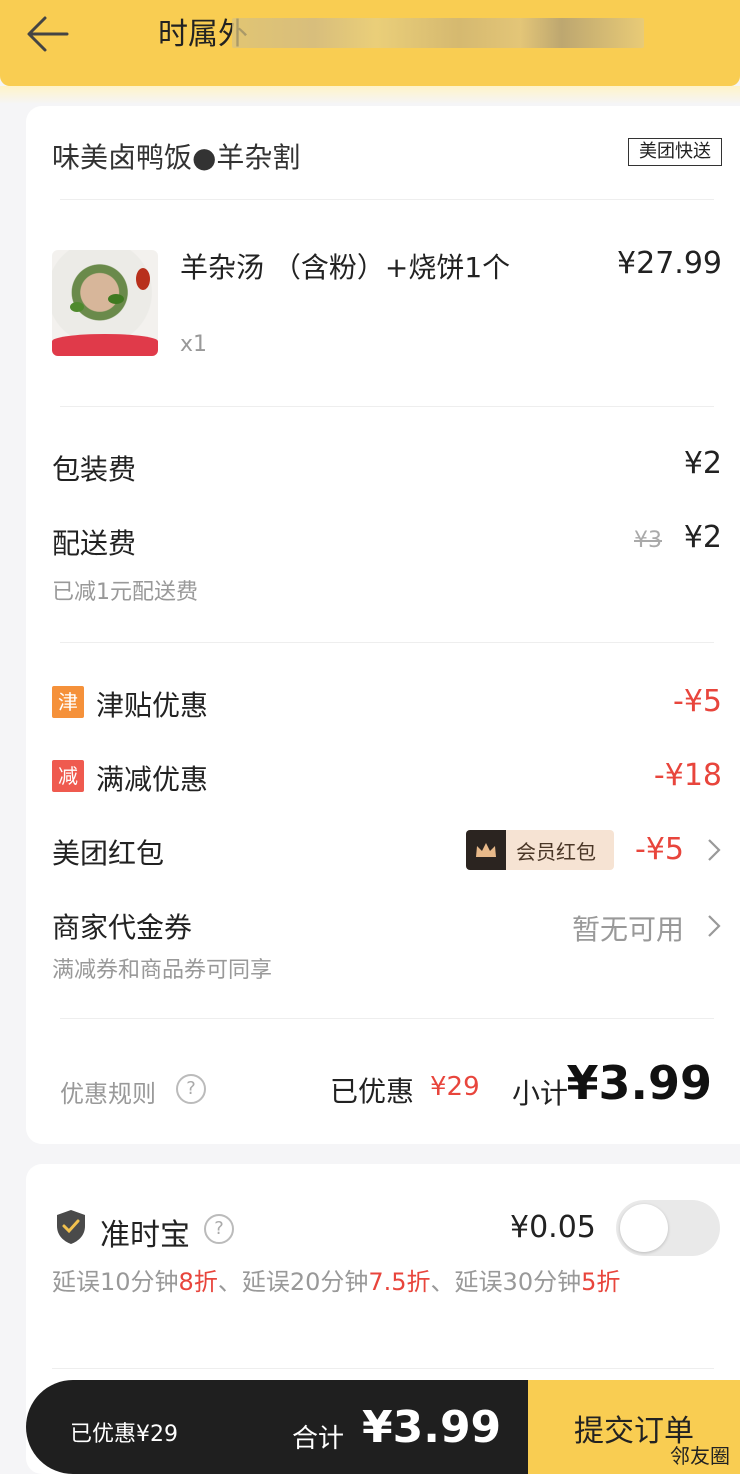  Describe the element at coordinates (697, 701) in the screenshot. I see `subsidy-value: -¥5` at that location.